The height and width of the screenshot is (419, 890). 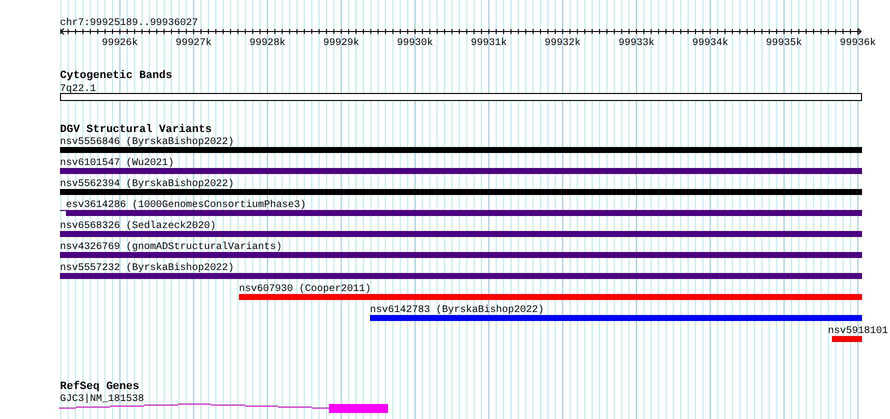 I want to click on variant-label: nsv607930 (Cooper2011), so click(x=305, y=289).